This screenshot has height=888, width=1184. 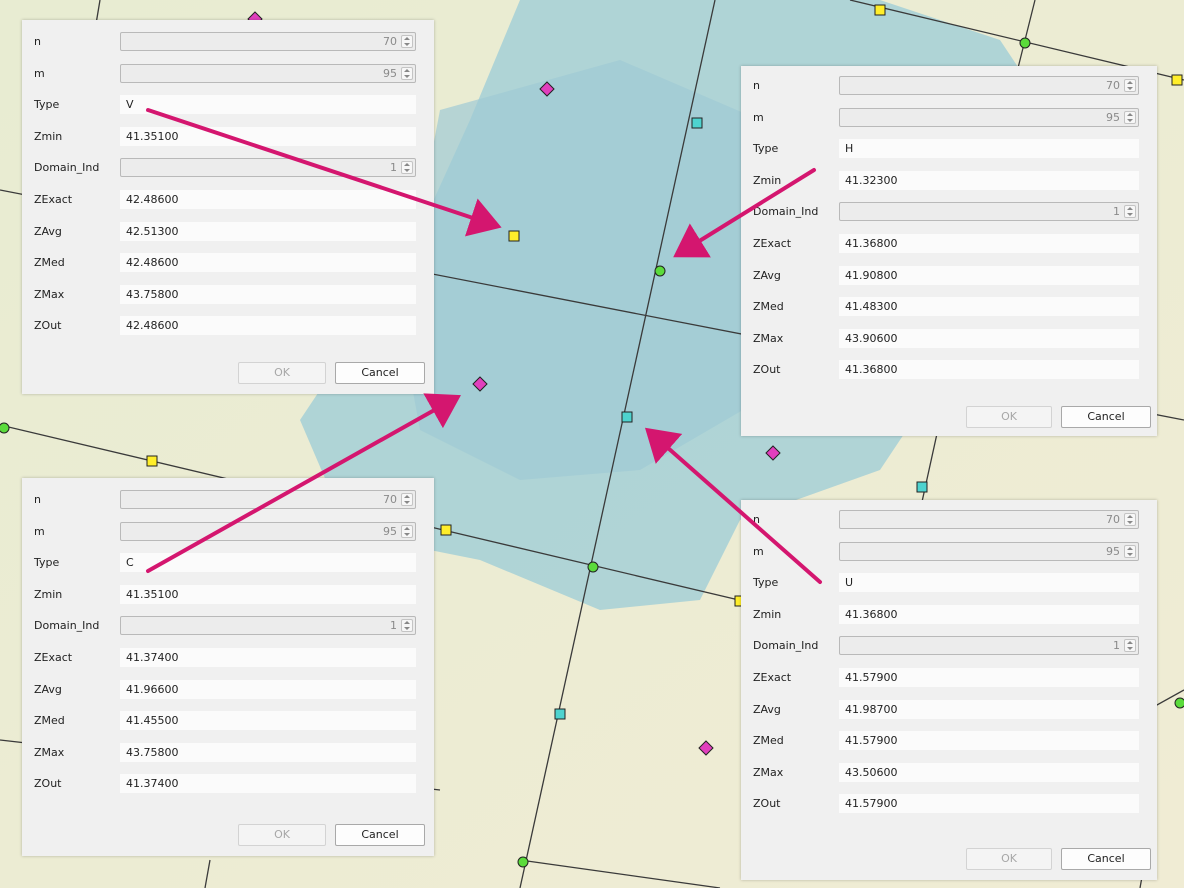 What do you see at coordinates (268, 563) in the screenshot?
I see `field-value-type: C` at bounding box center [268, 563].